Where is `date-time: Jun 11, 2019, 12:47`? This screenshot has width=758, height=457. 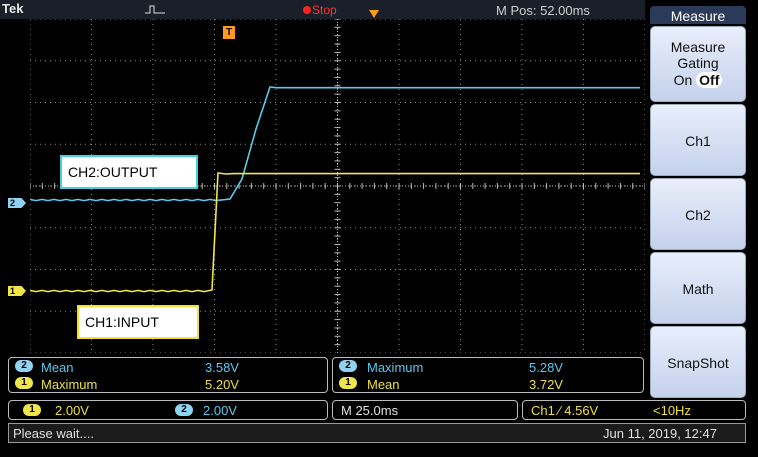
date-time: Jun 11, 2019, 12:47 is located at coordinates (660, 433).